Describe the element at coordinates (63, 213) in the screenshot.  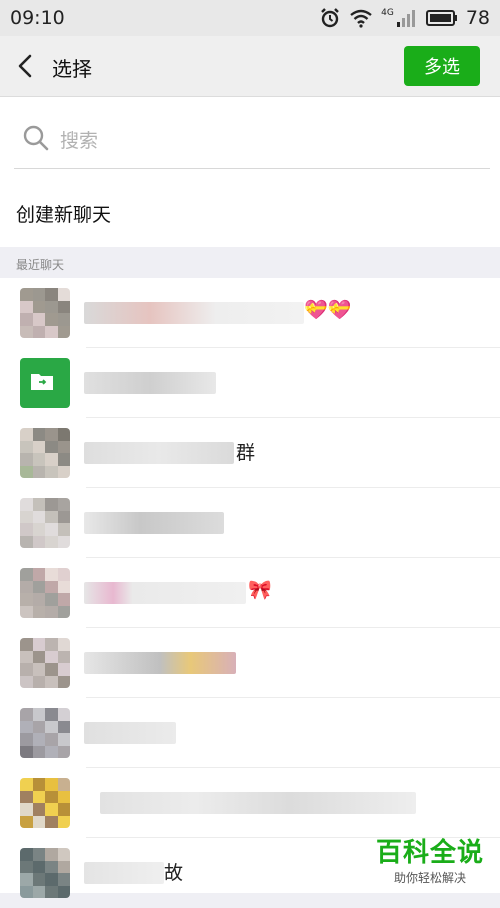
I see `create-new-chat: 创建新聊天` at that location.